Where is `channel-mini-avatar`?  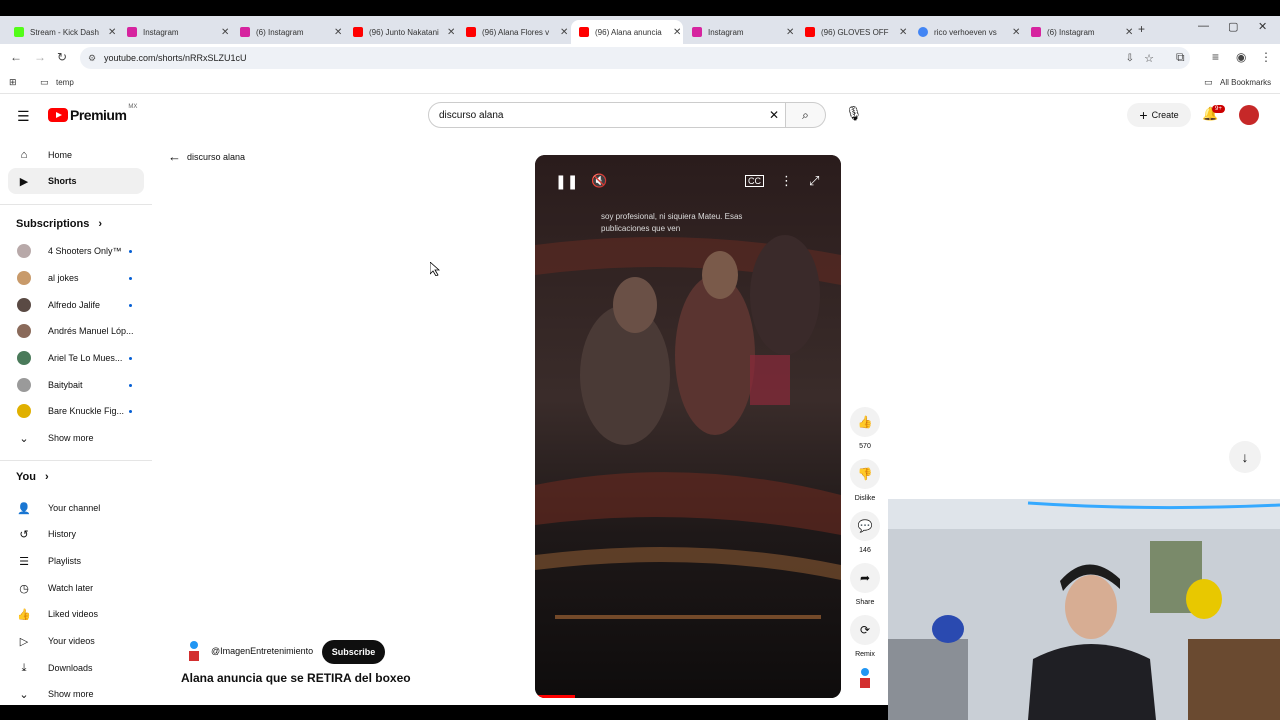
channel-mini-avatar is located at coordinates (865, 679).